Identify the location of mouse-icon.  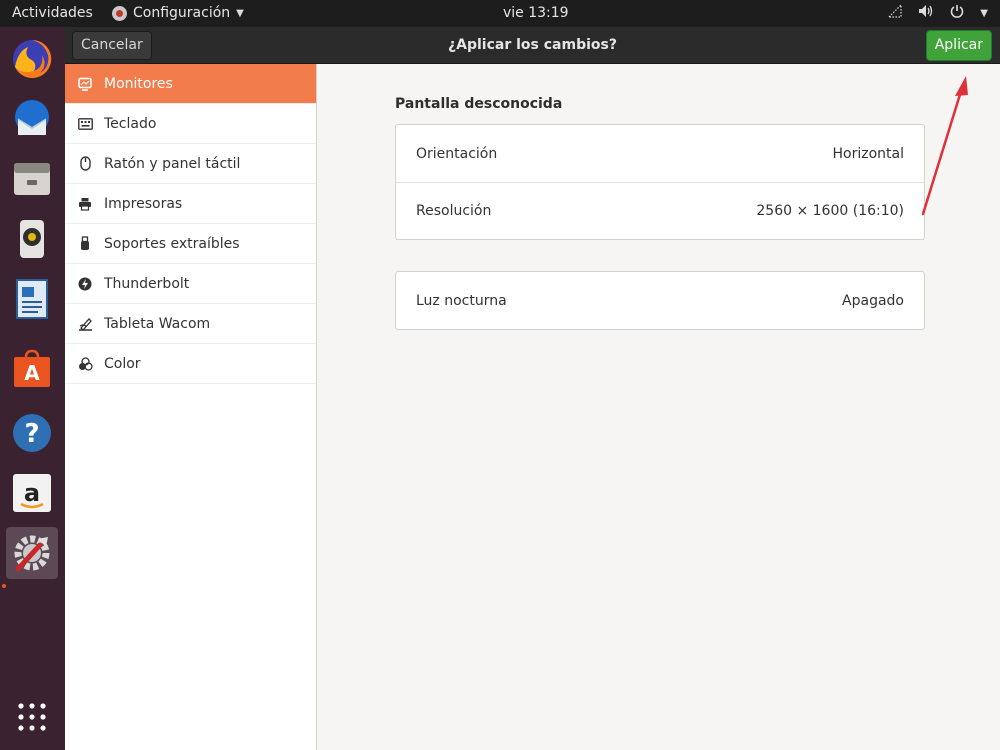
(85, 164).